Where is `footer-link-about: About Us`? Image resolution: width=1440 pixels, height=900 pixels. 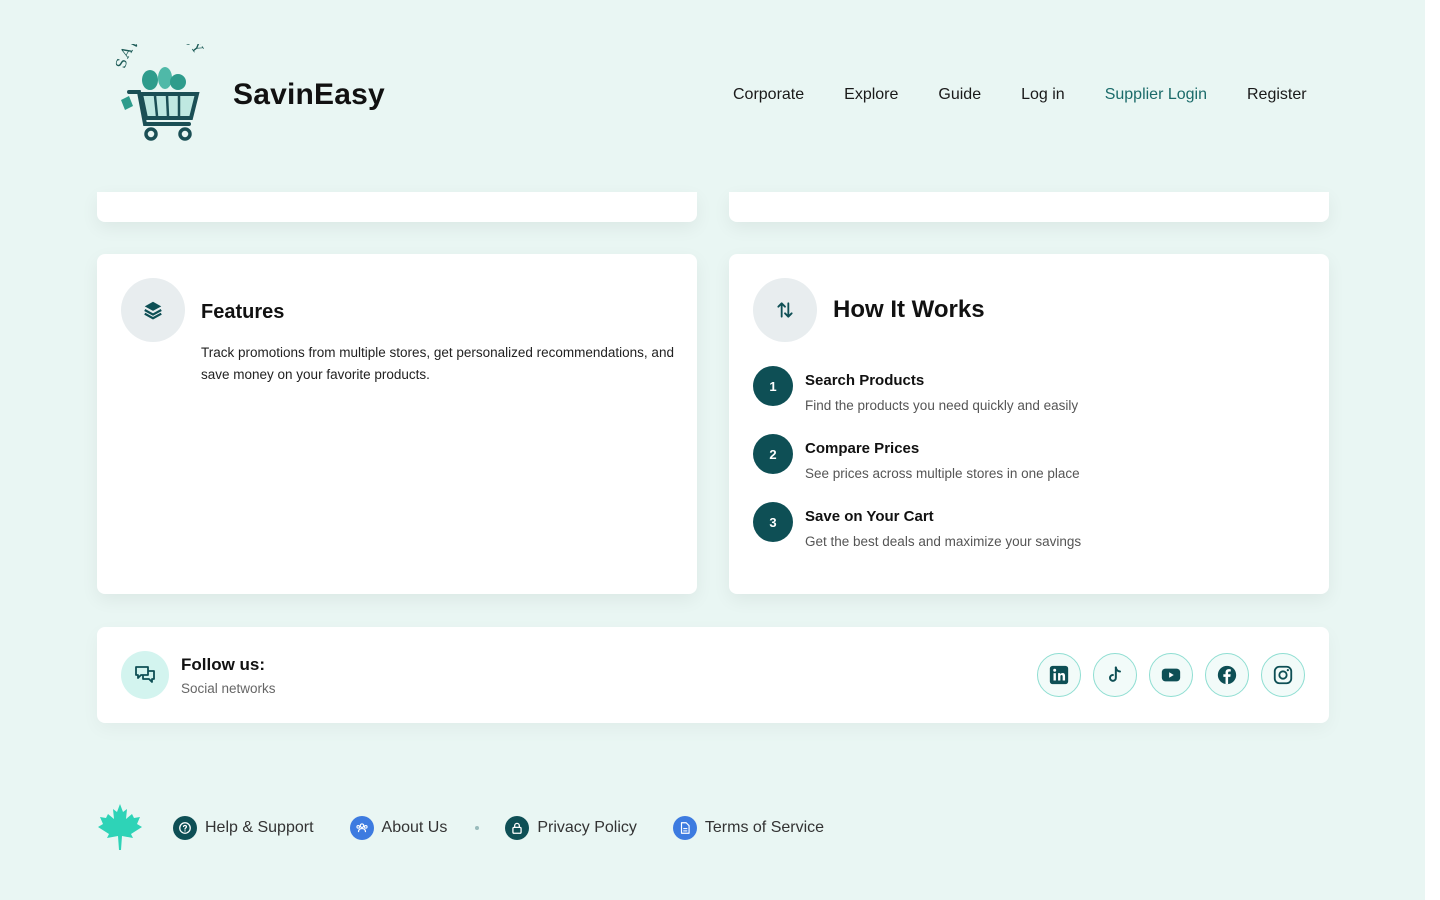
footer-link-about: About Us is located at coordinates (398, 828).